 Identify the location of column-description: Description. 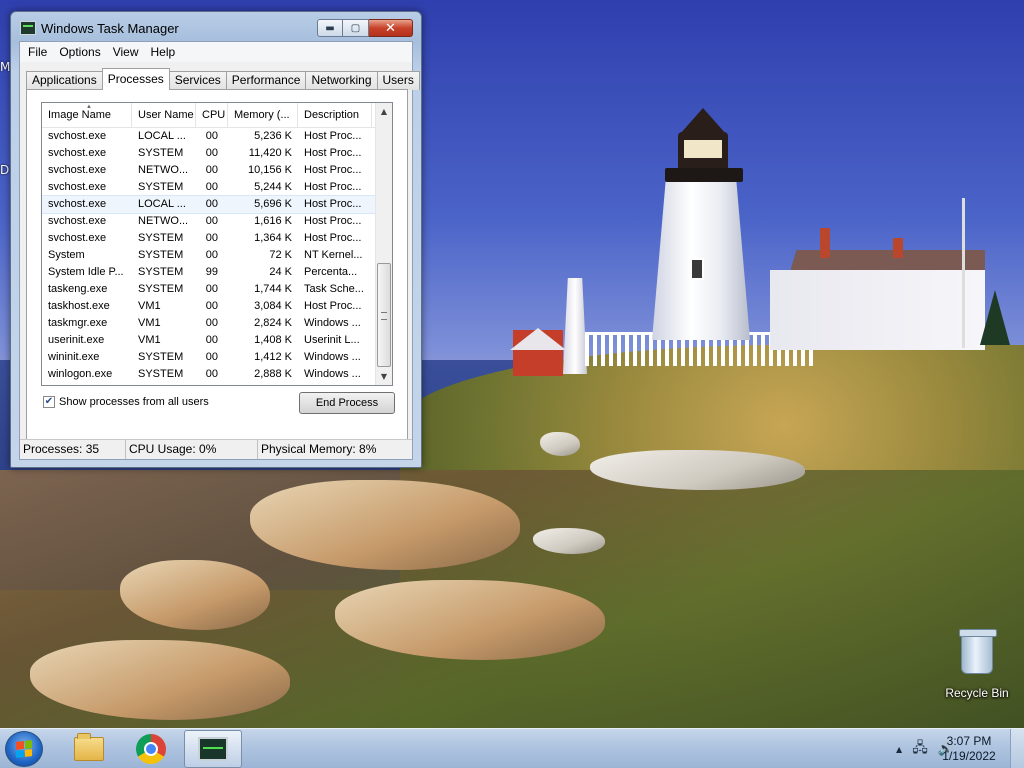
(335, 115).